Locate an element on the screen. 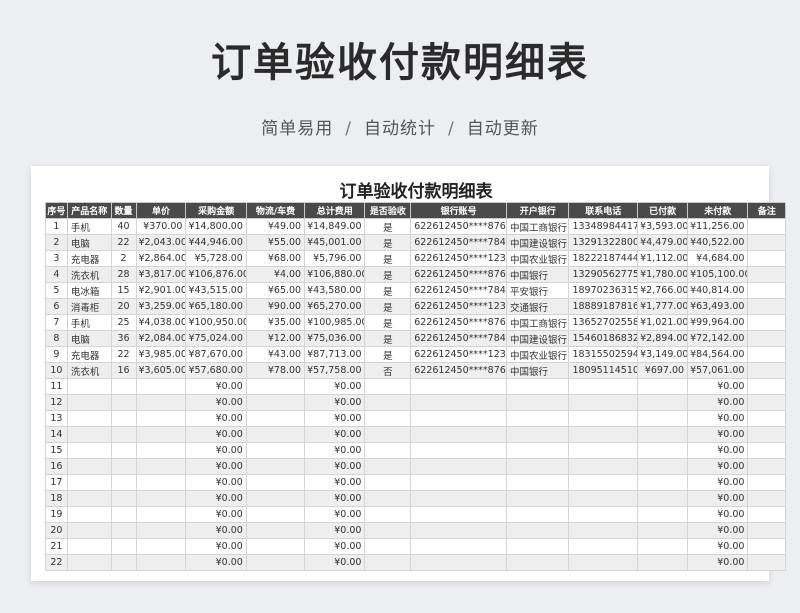 The image size is (800, 613). table-cell: ¥68.00 is located at coordinates (275, 258).